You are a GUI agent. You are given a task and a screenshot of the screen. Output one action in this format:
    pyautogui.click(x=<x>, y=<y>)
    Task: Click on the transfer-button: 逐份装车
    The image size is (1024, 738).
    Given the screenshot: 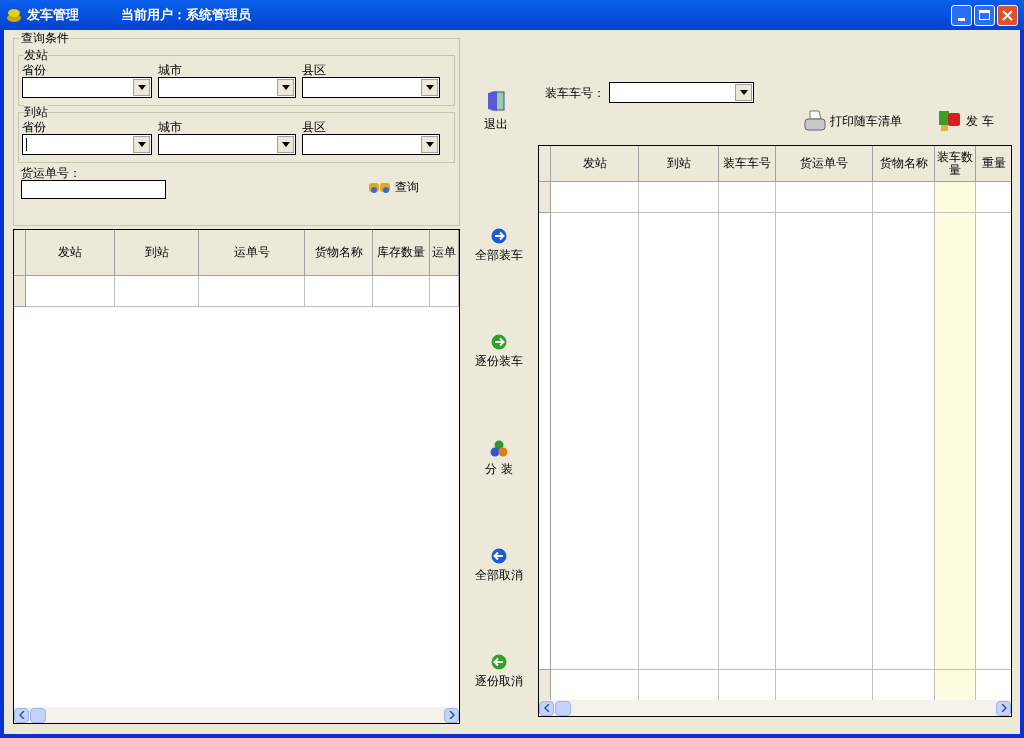 What is the action you would take?
    pyautogui.click(x=499, y=352)
    